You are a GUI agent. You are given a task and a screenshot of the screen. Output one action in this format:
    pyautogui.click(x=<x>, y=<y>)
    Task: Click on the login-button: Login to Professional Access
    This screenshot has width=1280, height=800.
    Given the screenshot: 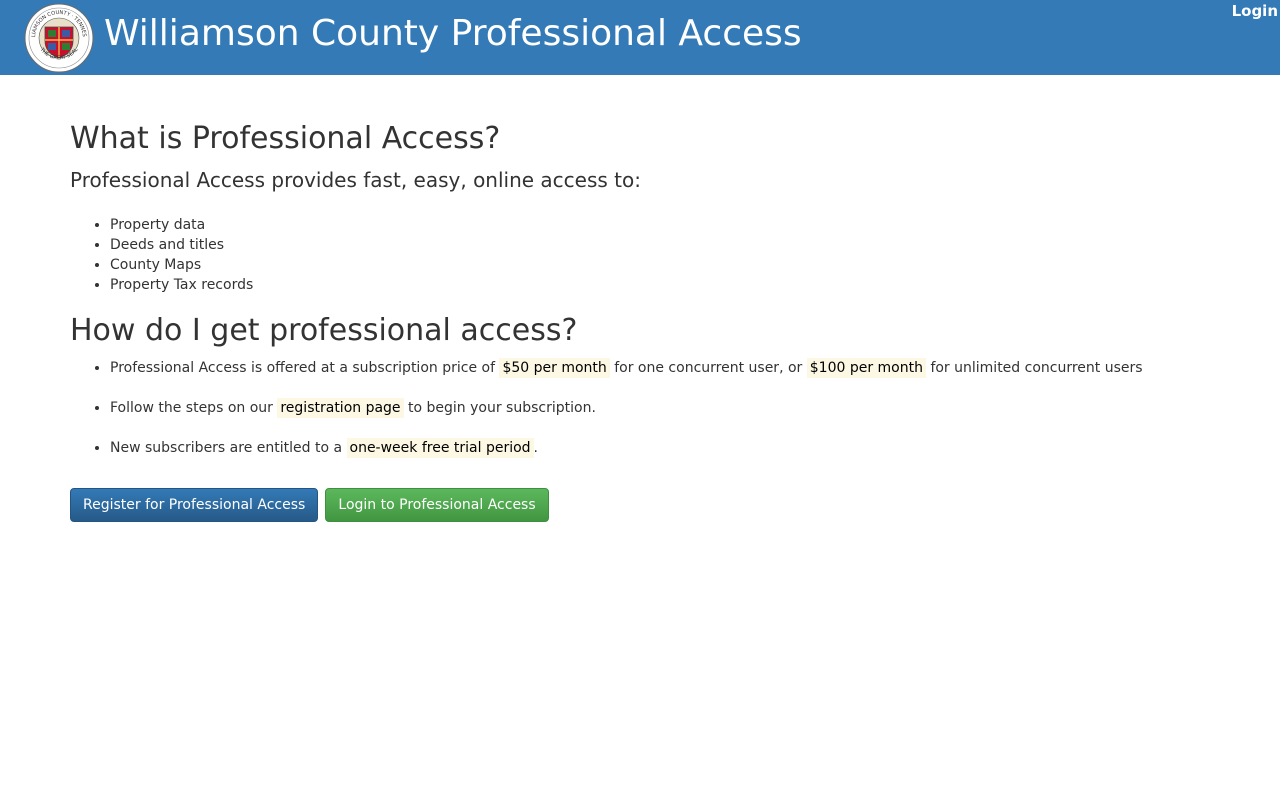 What is the action you would take?
    pyautogui.click(x=437, y=505)
    